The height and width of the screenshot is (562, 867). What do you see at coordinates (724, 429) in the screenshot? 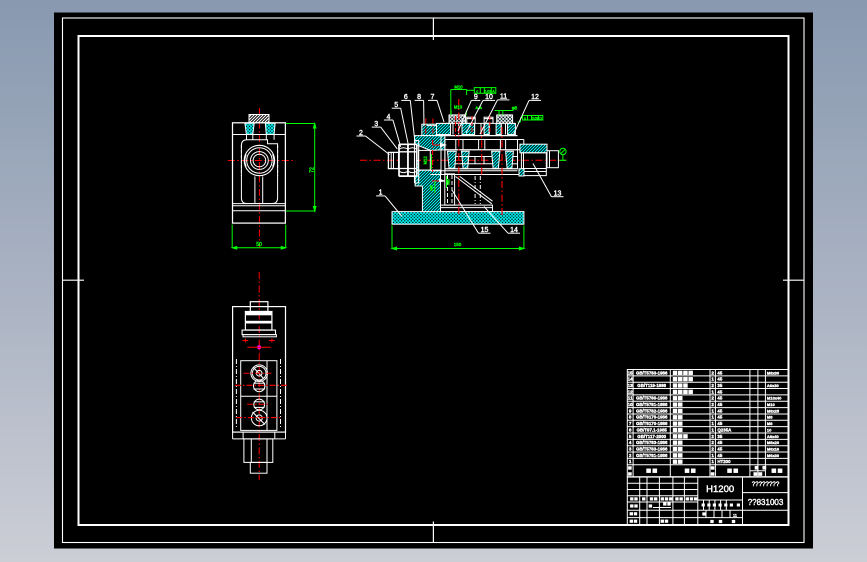
I see `svg-text: Q235A` at bounding box center [724, 429].